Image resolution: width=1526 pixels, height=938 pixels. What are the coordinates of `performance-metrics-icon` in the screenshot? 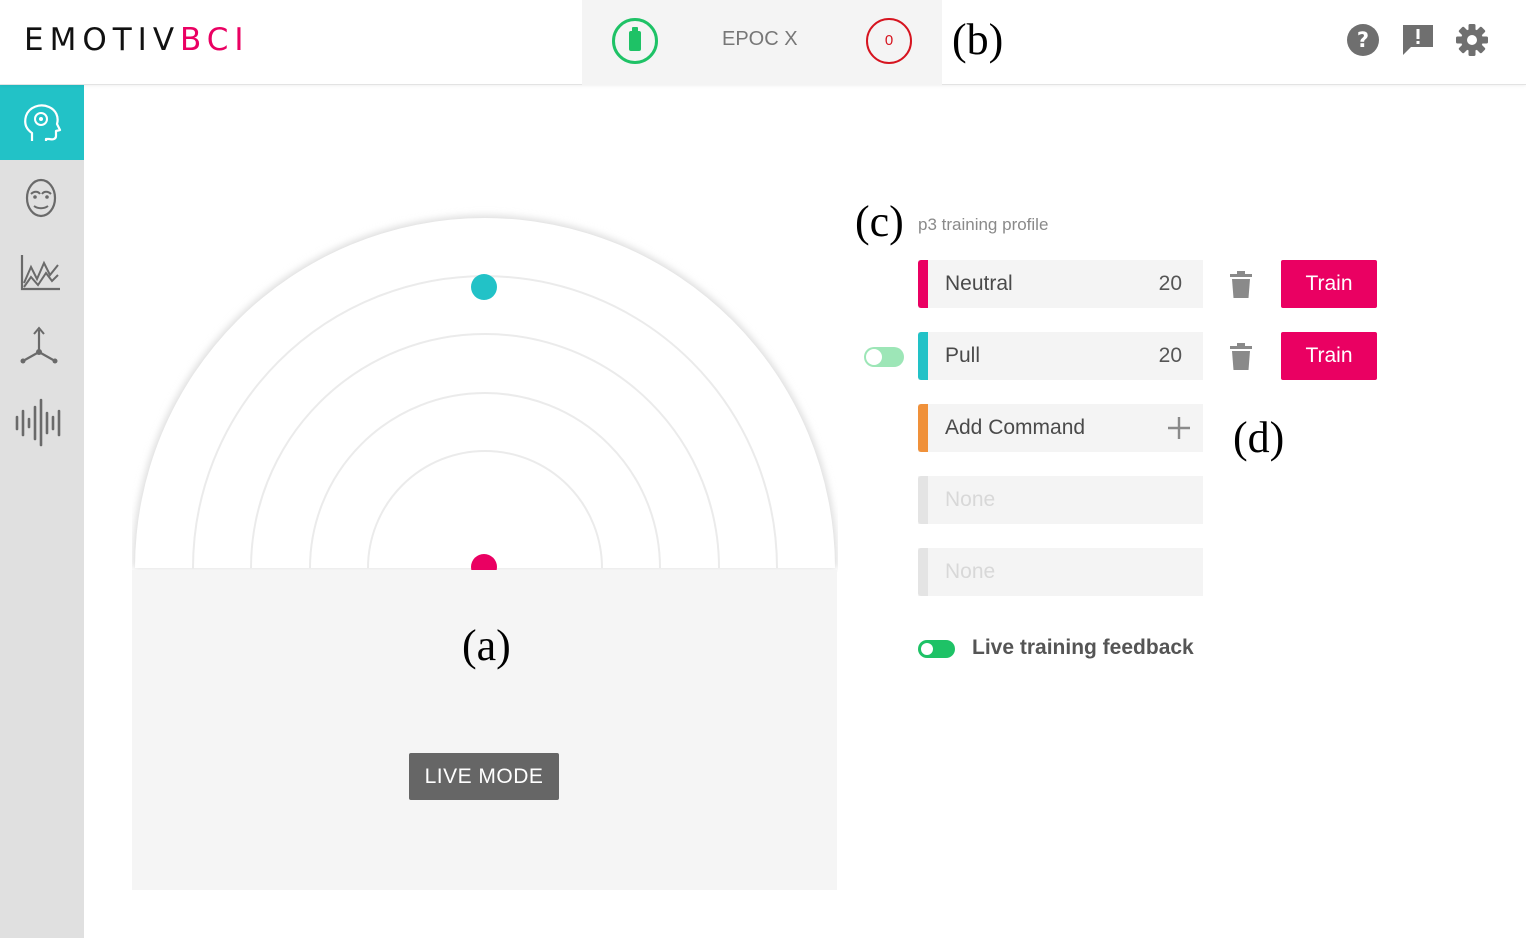 It's located at (40, 273).